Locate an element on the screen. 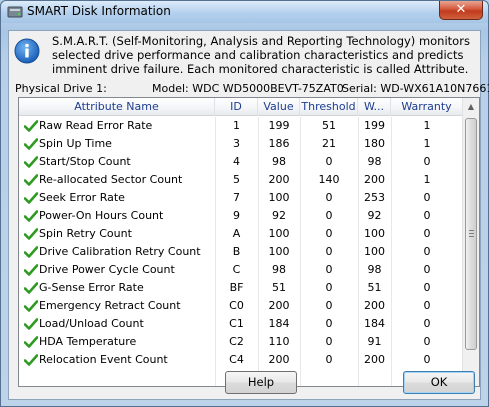 The image size is (489, 407). table-row: Relocation Event Count C4 200 0 200 0 is located at coordinates (241, 360).